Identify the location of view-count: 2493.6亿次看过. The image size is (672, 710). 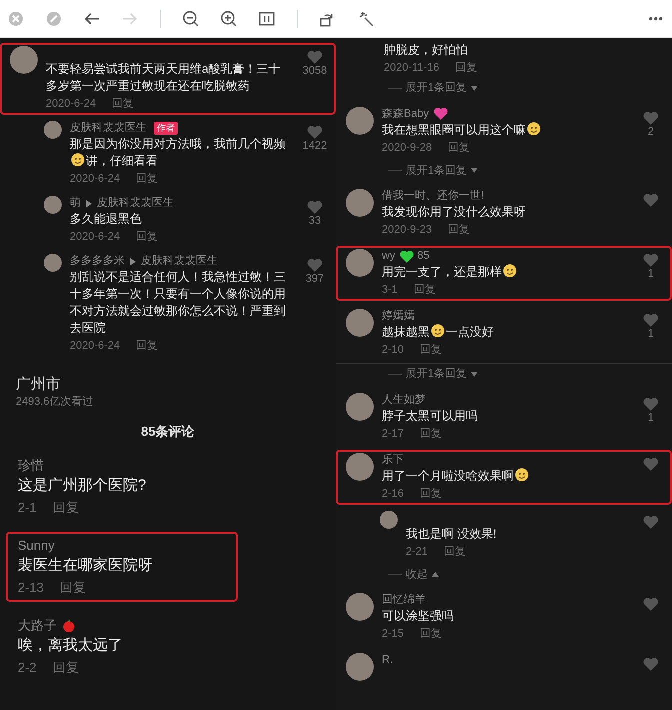
(55, 402).